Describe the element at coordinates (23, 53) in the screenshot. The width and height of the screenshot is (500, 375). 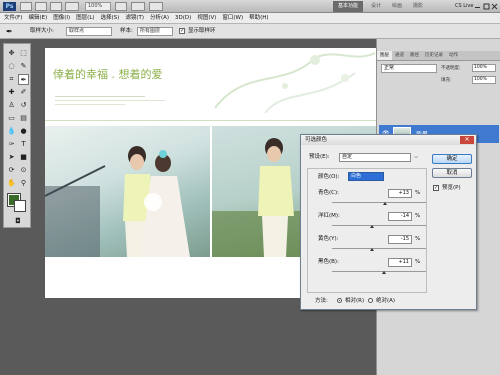
I see `marquee-tool-icon: ⬚` at that location.